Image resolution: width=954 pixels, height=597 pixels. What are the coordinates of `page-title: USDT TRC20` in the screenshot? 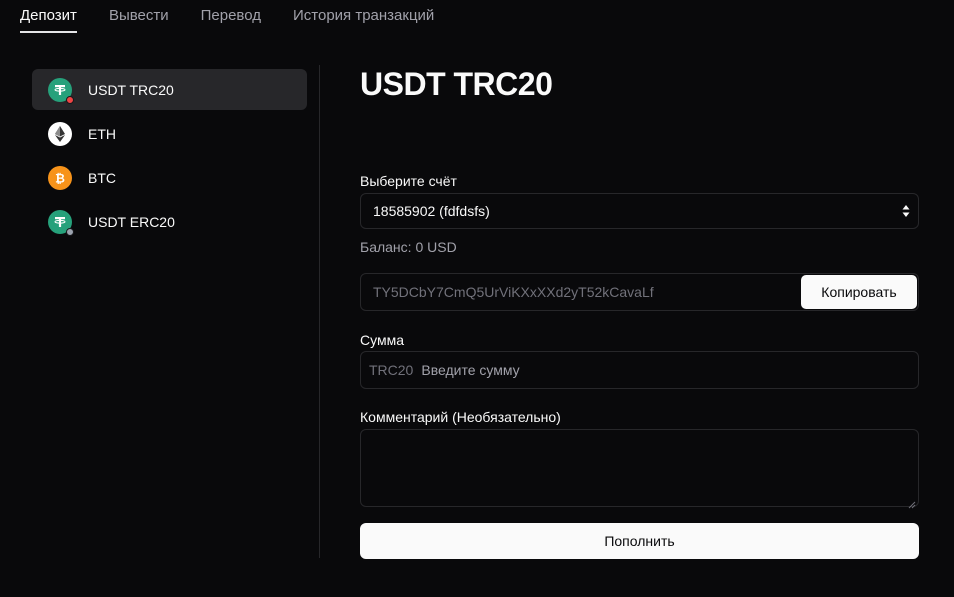 It's located at (456, 84).